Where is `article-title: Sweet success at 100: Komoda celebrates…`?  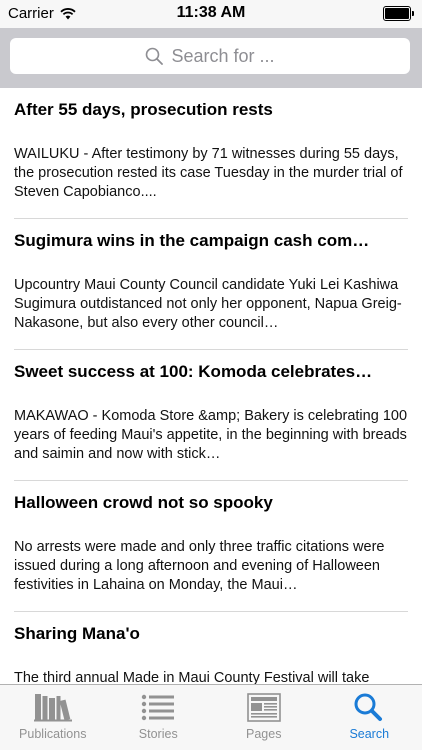 article-title: Sweet success at 100: Komoda celebrates… is located at coordinates (193, 371).